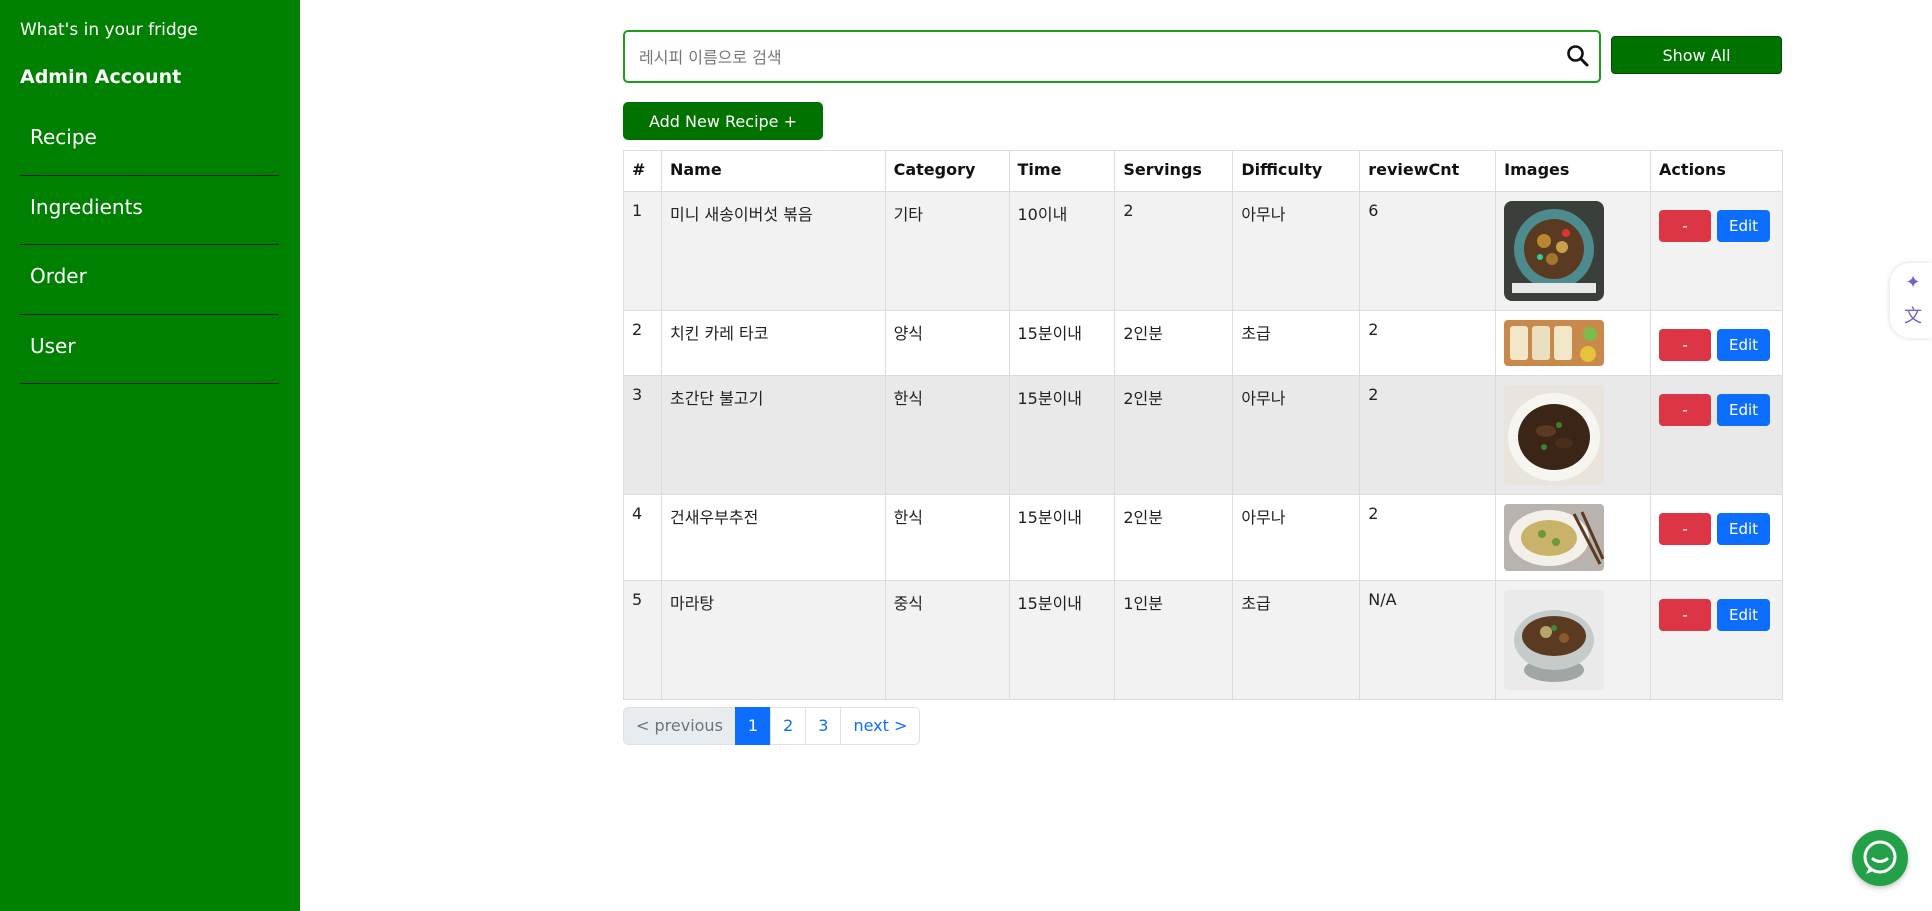  What do you see at coordinates (1174, 640) in the screenshot?
I see `cell-servings: 1인분` at bounding box center [1174, 640].